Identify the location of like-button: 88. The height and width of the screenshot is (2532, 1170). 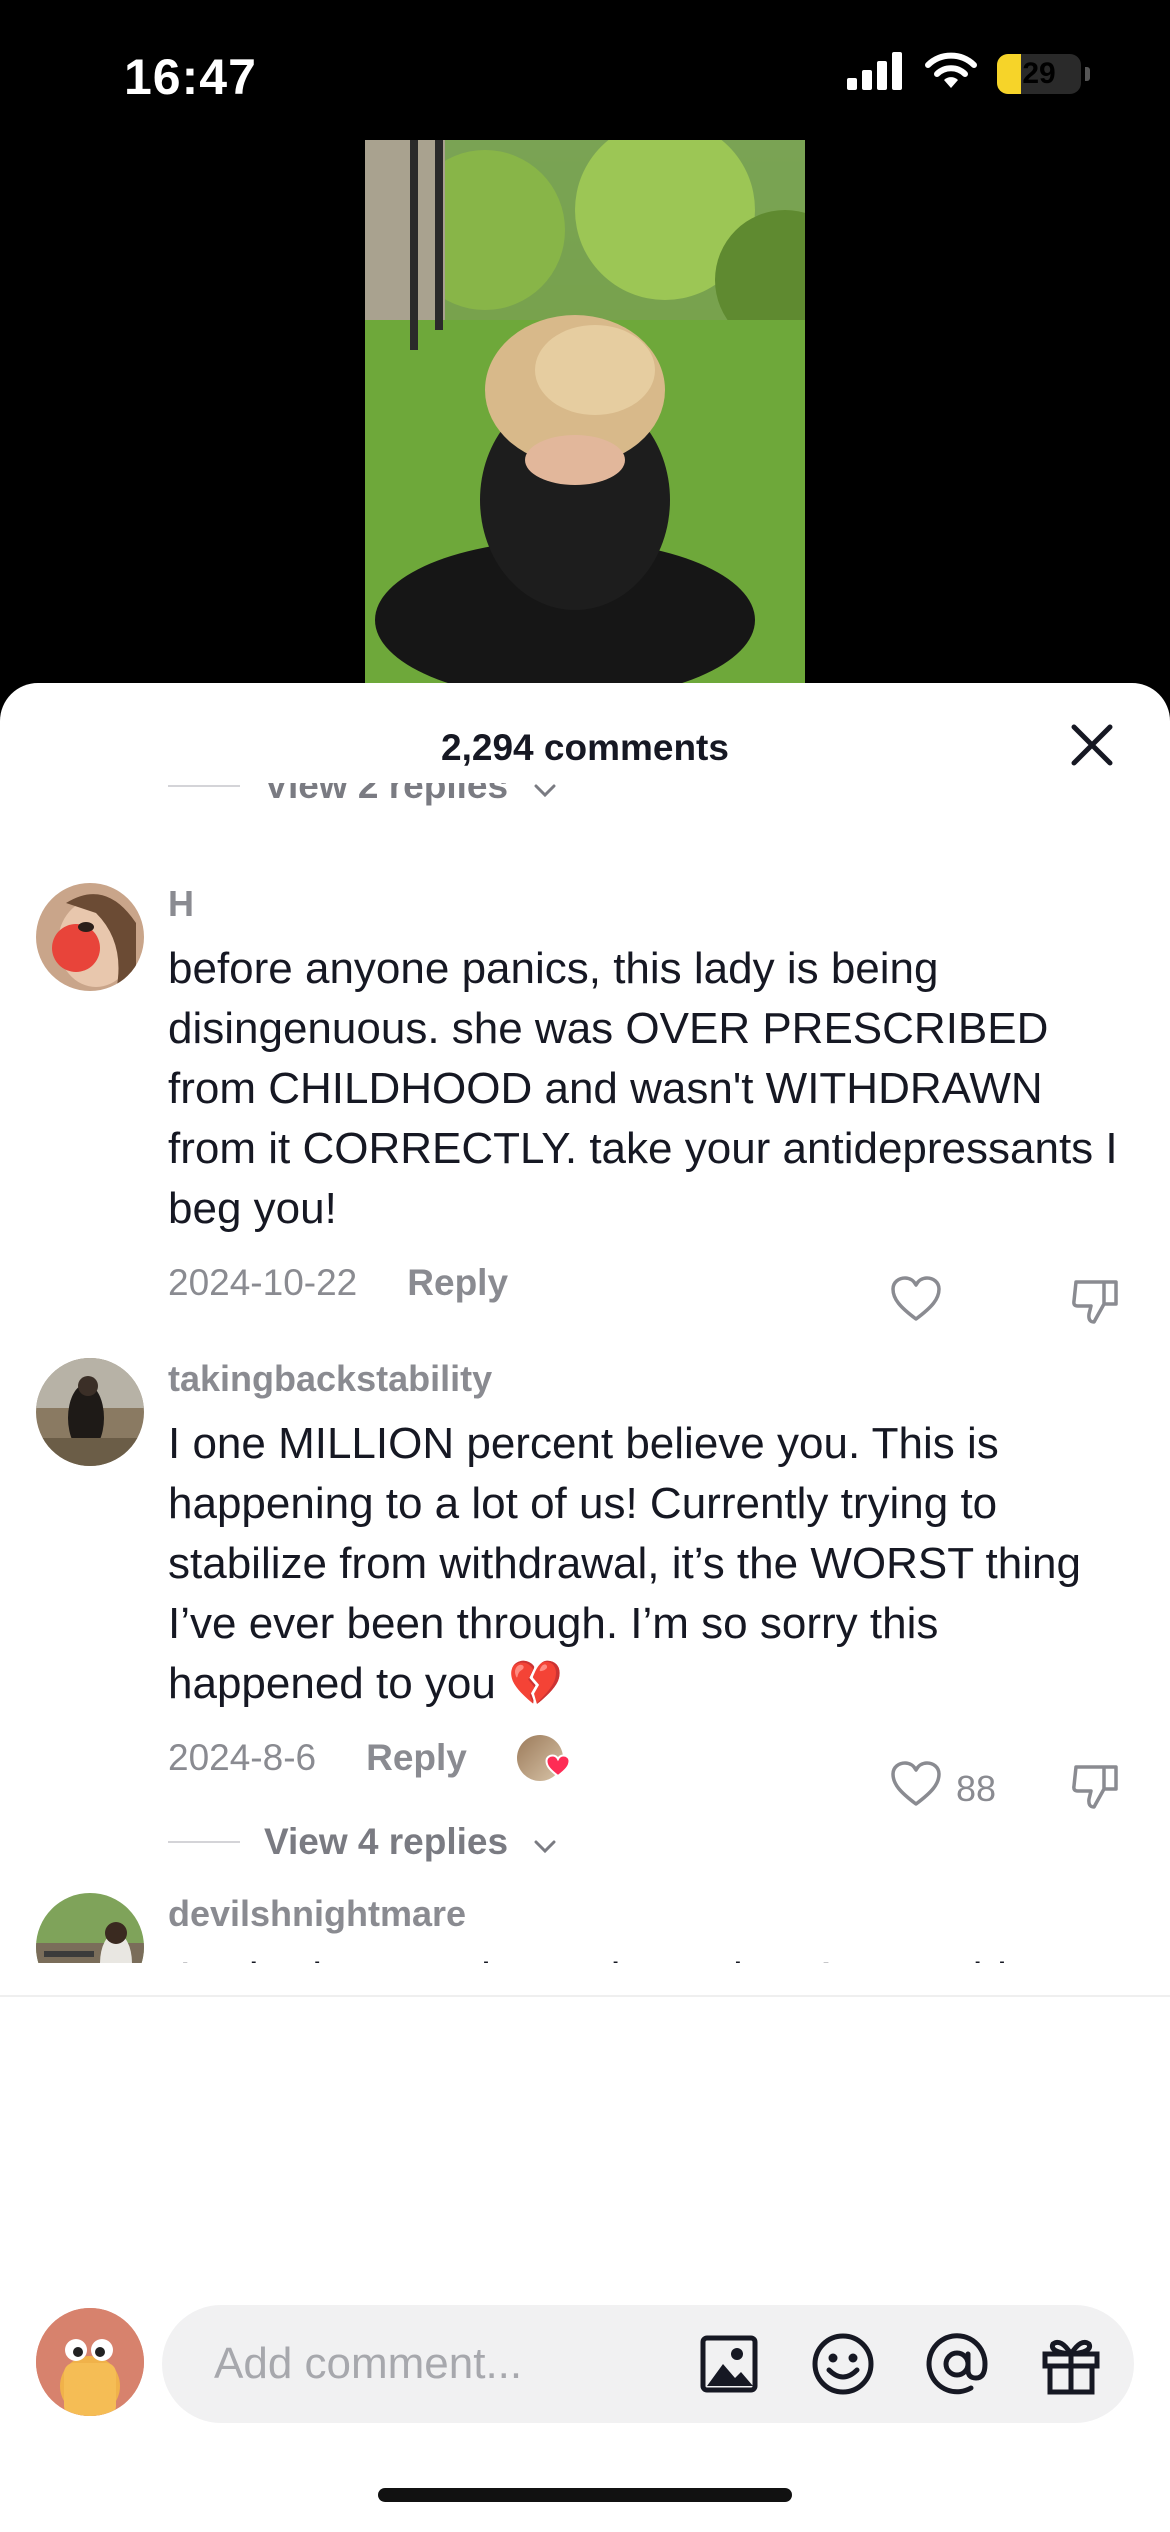
(950, 1788).